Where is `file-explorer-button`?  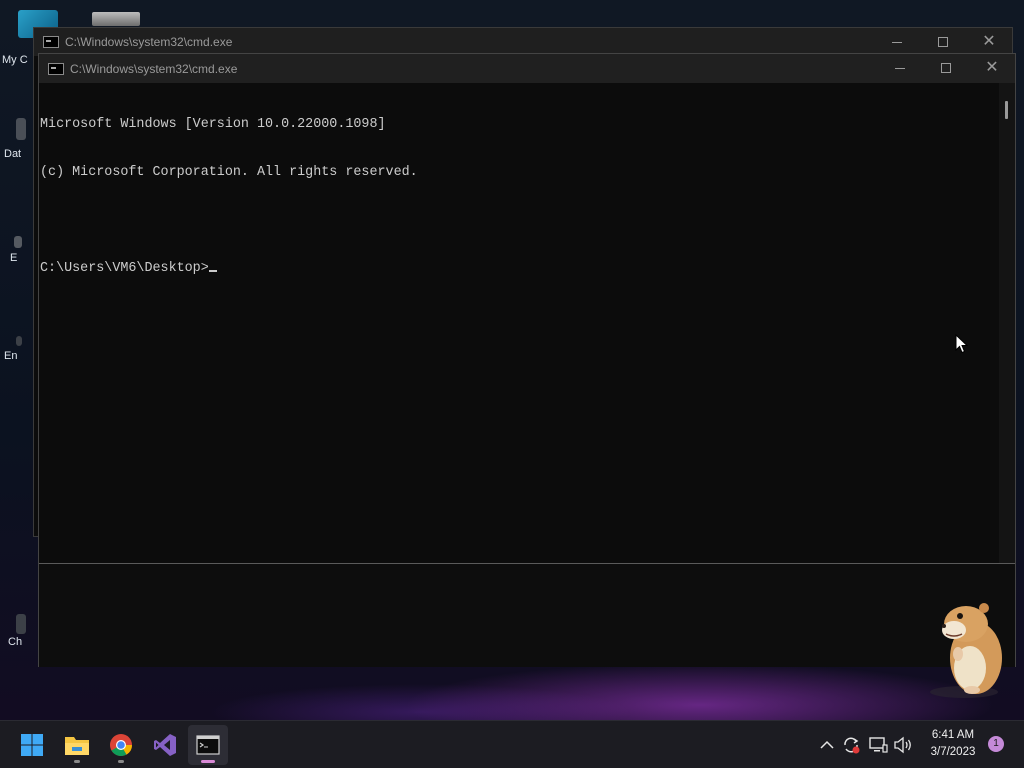
file-explorer-button is located at coordinates (77, 745).